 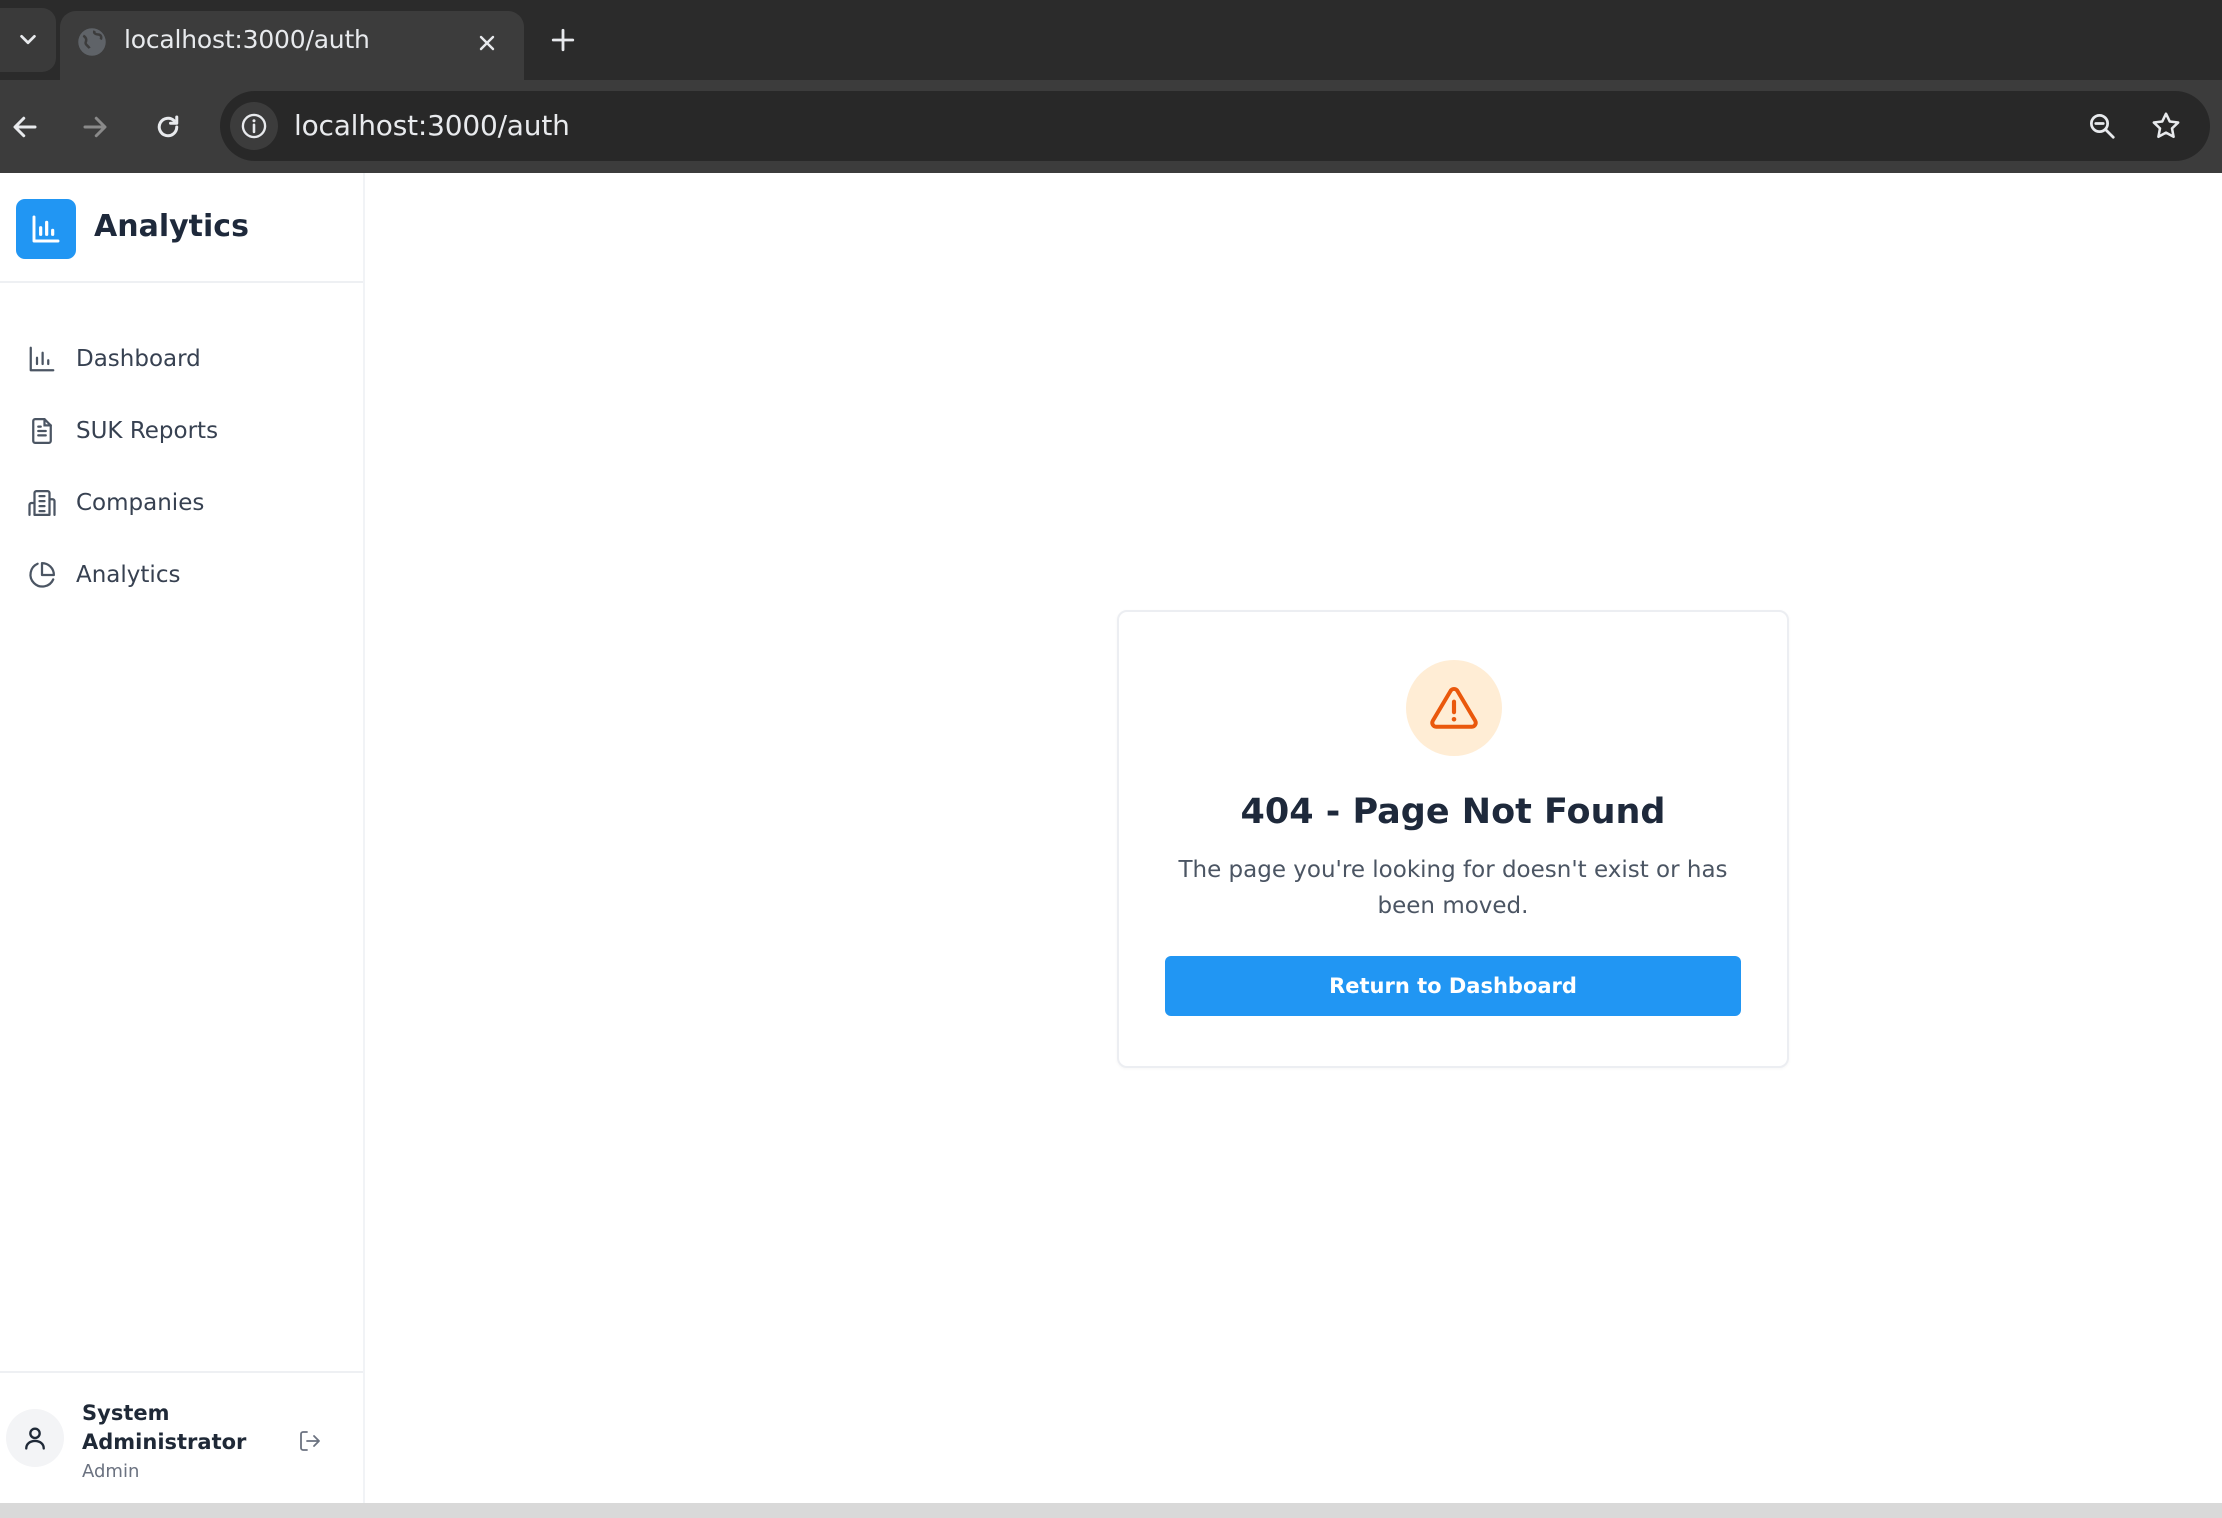 I want to click on building-icon, so click(x=42, y=503).